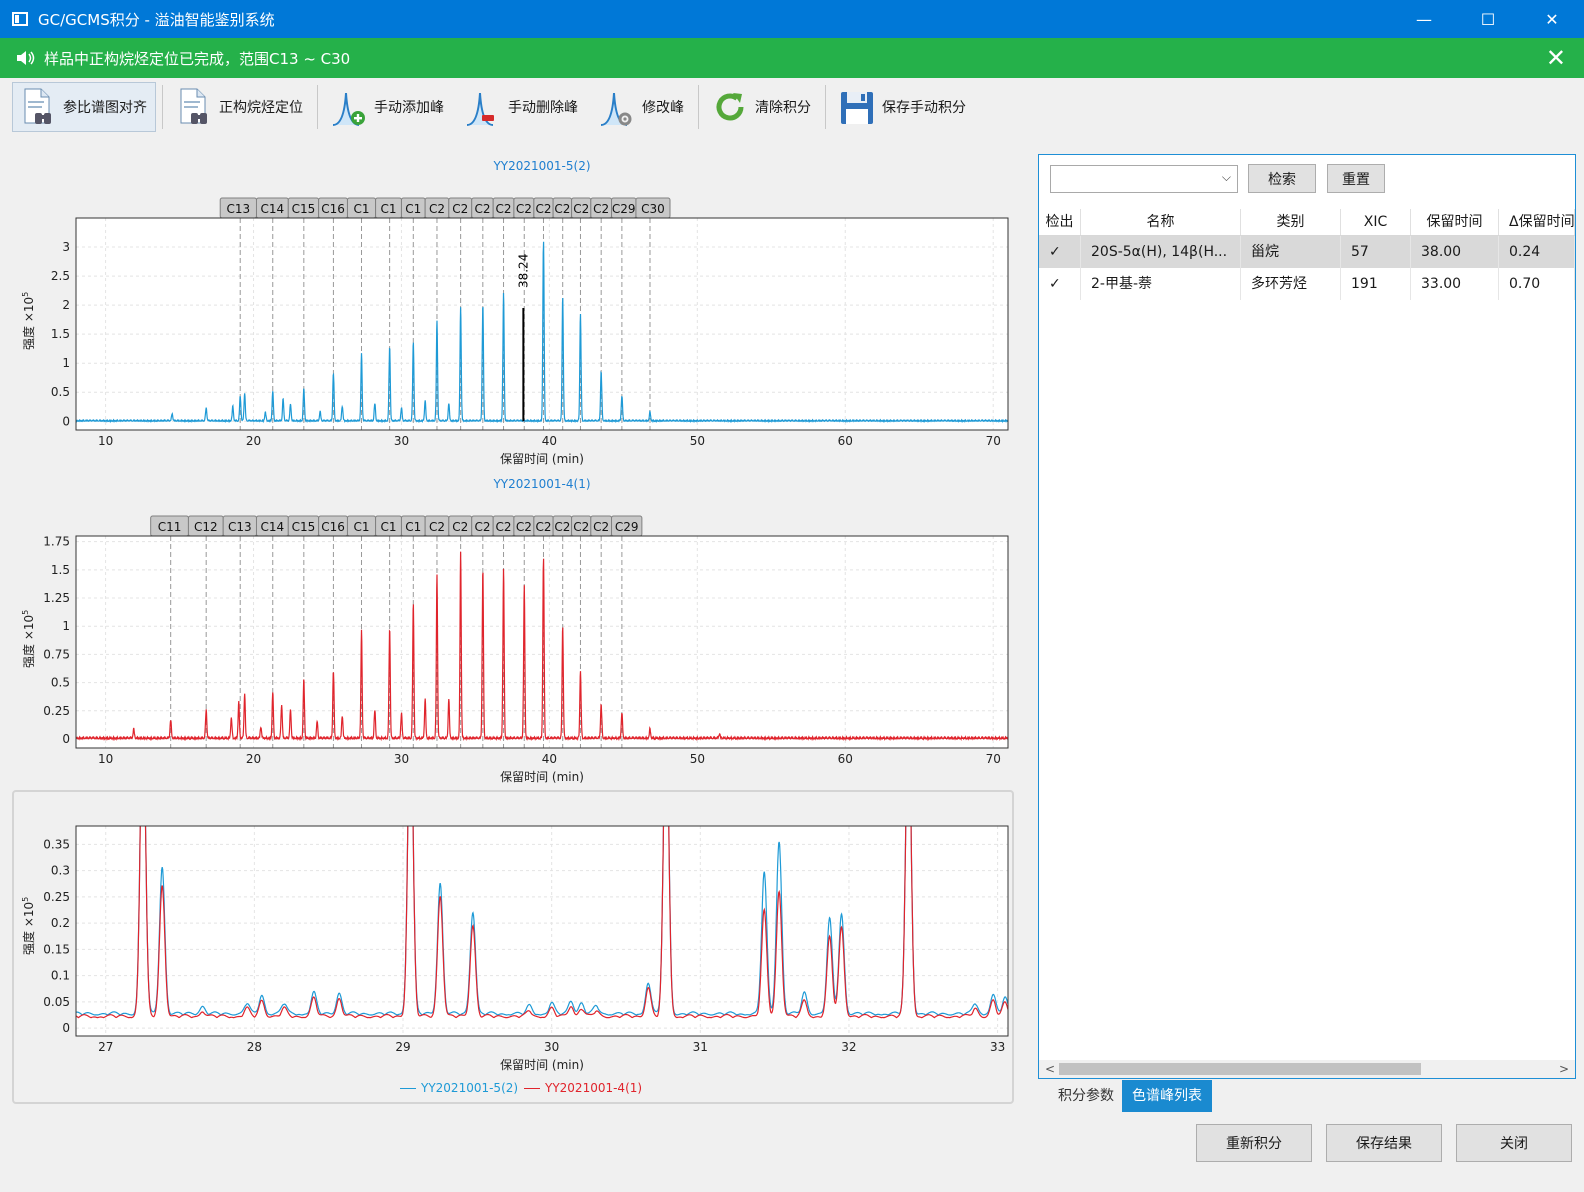  What do you see at coordinates (543, 108) in the screenshot?
I see `remove-peak-label: 手动删除峰` at bounding box center [543, 108].